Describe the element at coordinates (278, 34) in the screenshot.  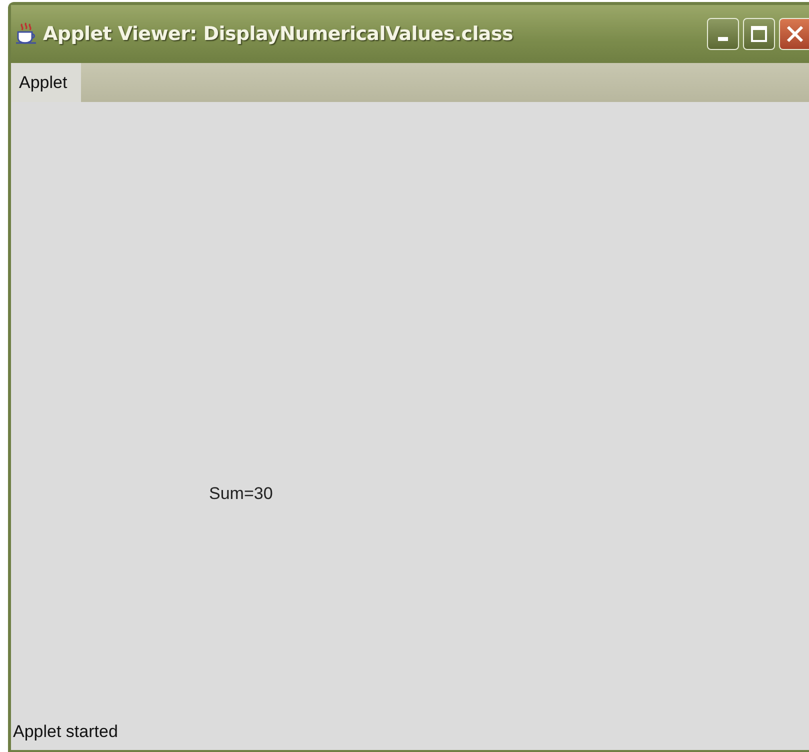
I see `window-title: Applet Viewer: DisplayNumericalValues.class` at that location.